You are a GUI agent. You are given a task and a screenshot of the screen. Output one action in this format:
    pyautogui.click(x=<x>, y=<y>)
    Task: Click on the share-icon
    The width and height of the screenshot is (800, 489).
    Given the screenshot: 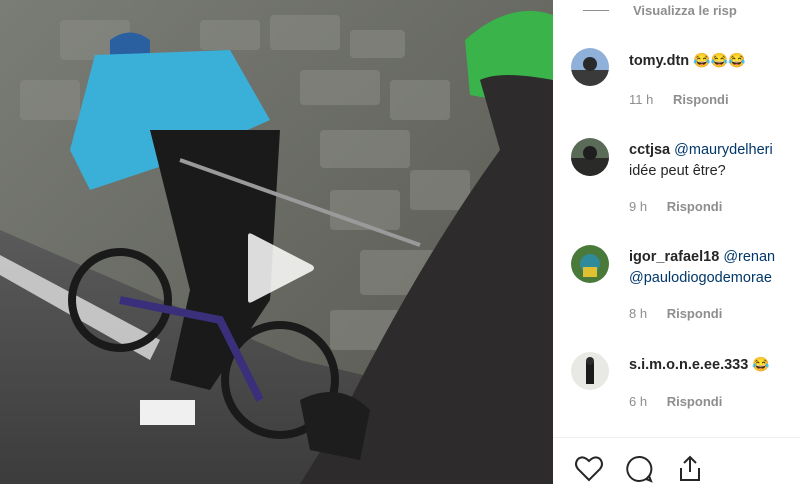 What is the action you would take?
    pyautogui.click(x=690, y=469)
    